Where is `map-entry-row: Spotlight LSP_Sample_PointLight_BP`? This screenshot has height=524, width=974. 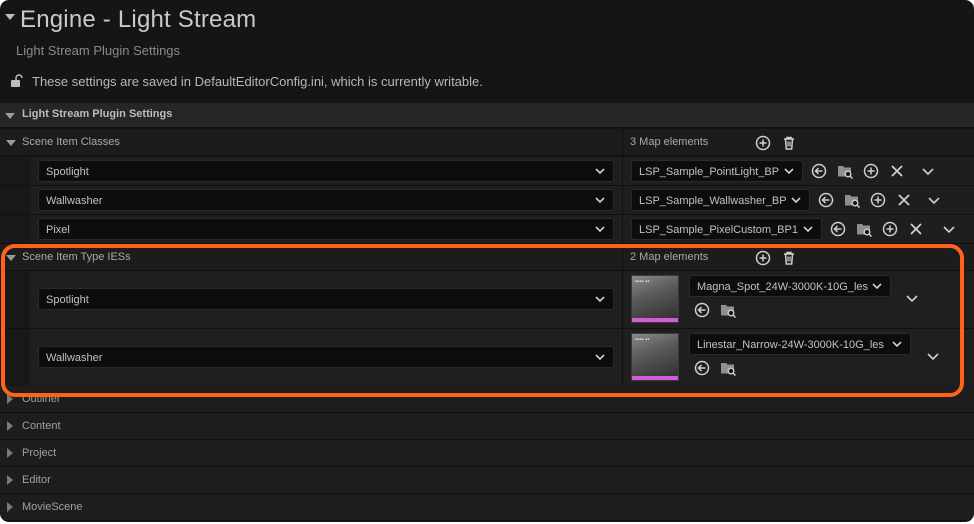
map-entry-row: Spotlight LSP_Sample_PointLight_BP is located at coordinates (487, 171).